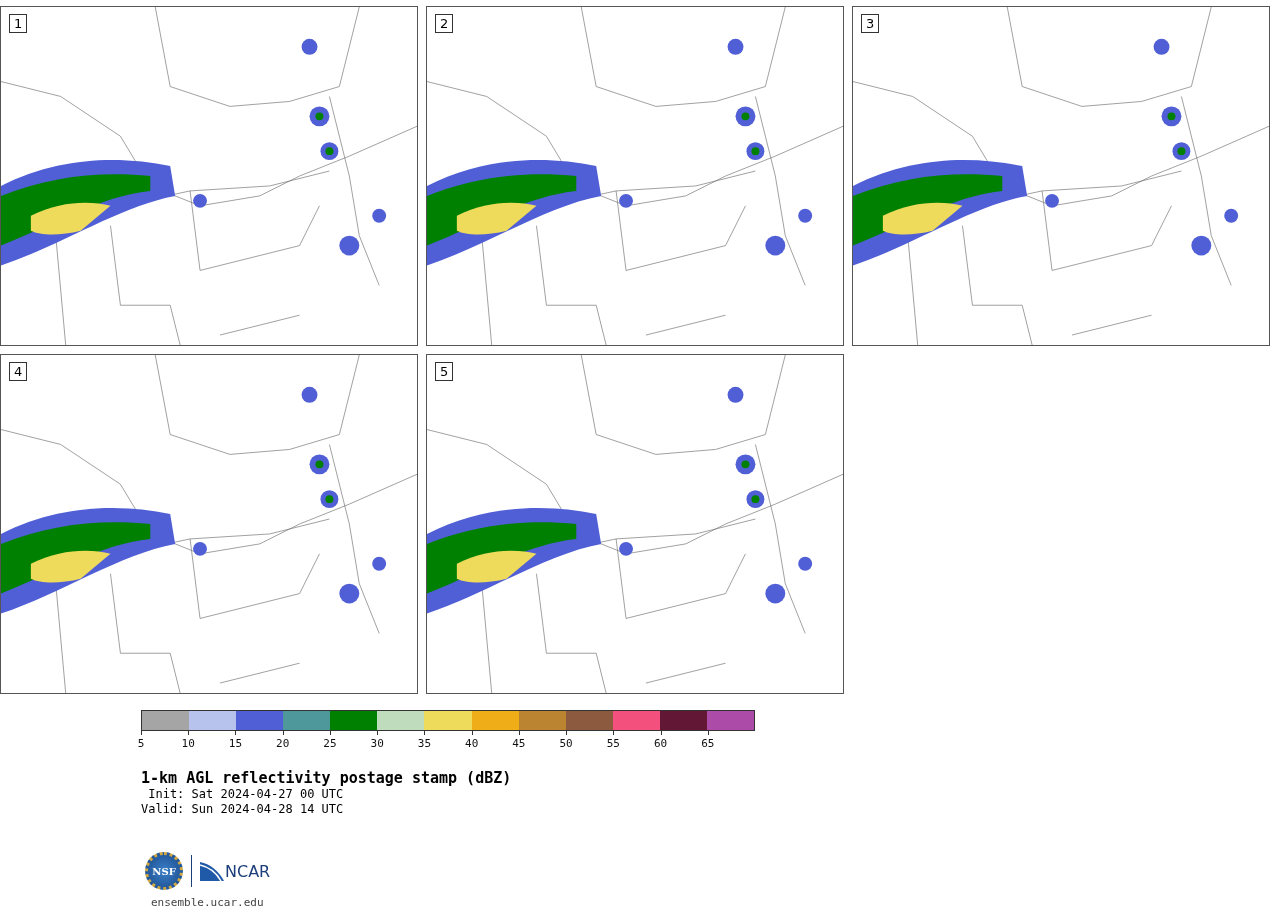  What do you see at coordinates (472, 743) in the screenshot?
I see `tick-label: 40` at bounding box center [472, 743].